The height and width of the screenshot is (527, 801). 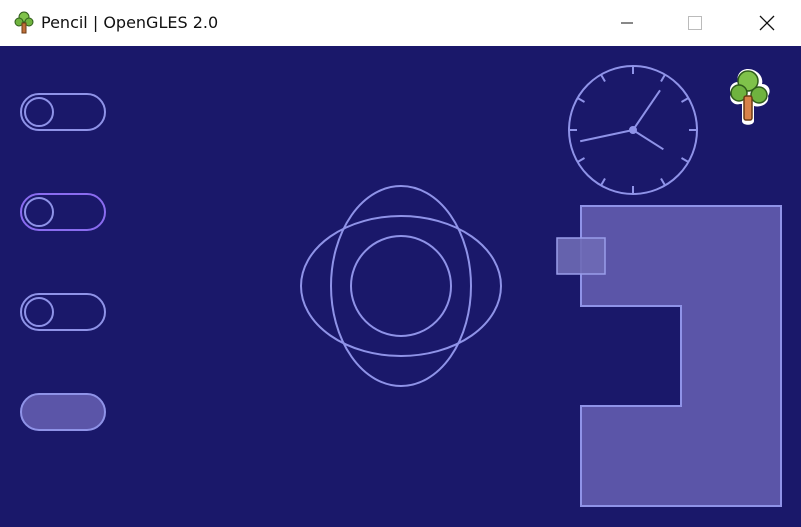 I want to click on clock-center, so click(x=633, y=130).